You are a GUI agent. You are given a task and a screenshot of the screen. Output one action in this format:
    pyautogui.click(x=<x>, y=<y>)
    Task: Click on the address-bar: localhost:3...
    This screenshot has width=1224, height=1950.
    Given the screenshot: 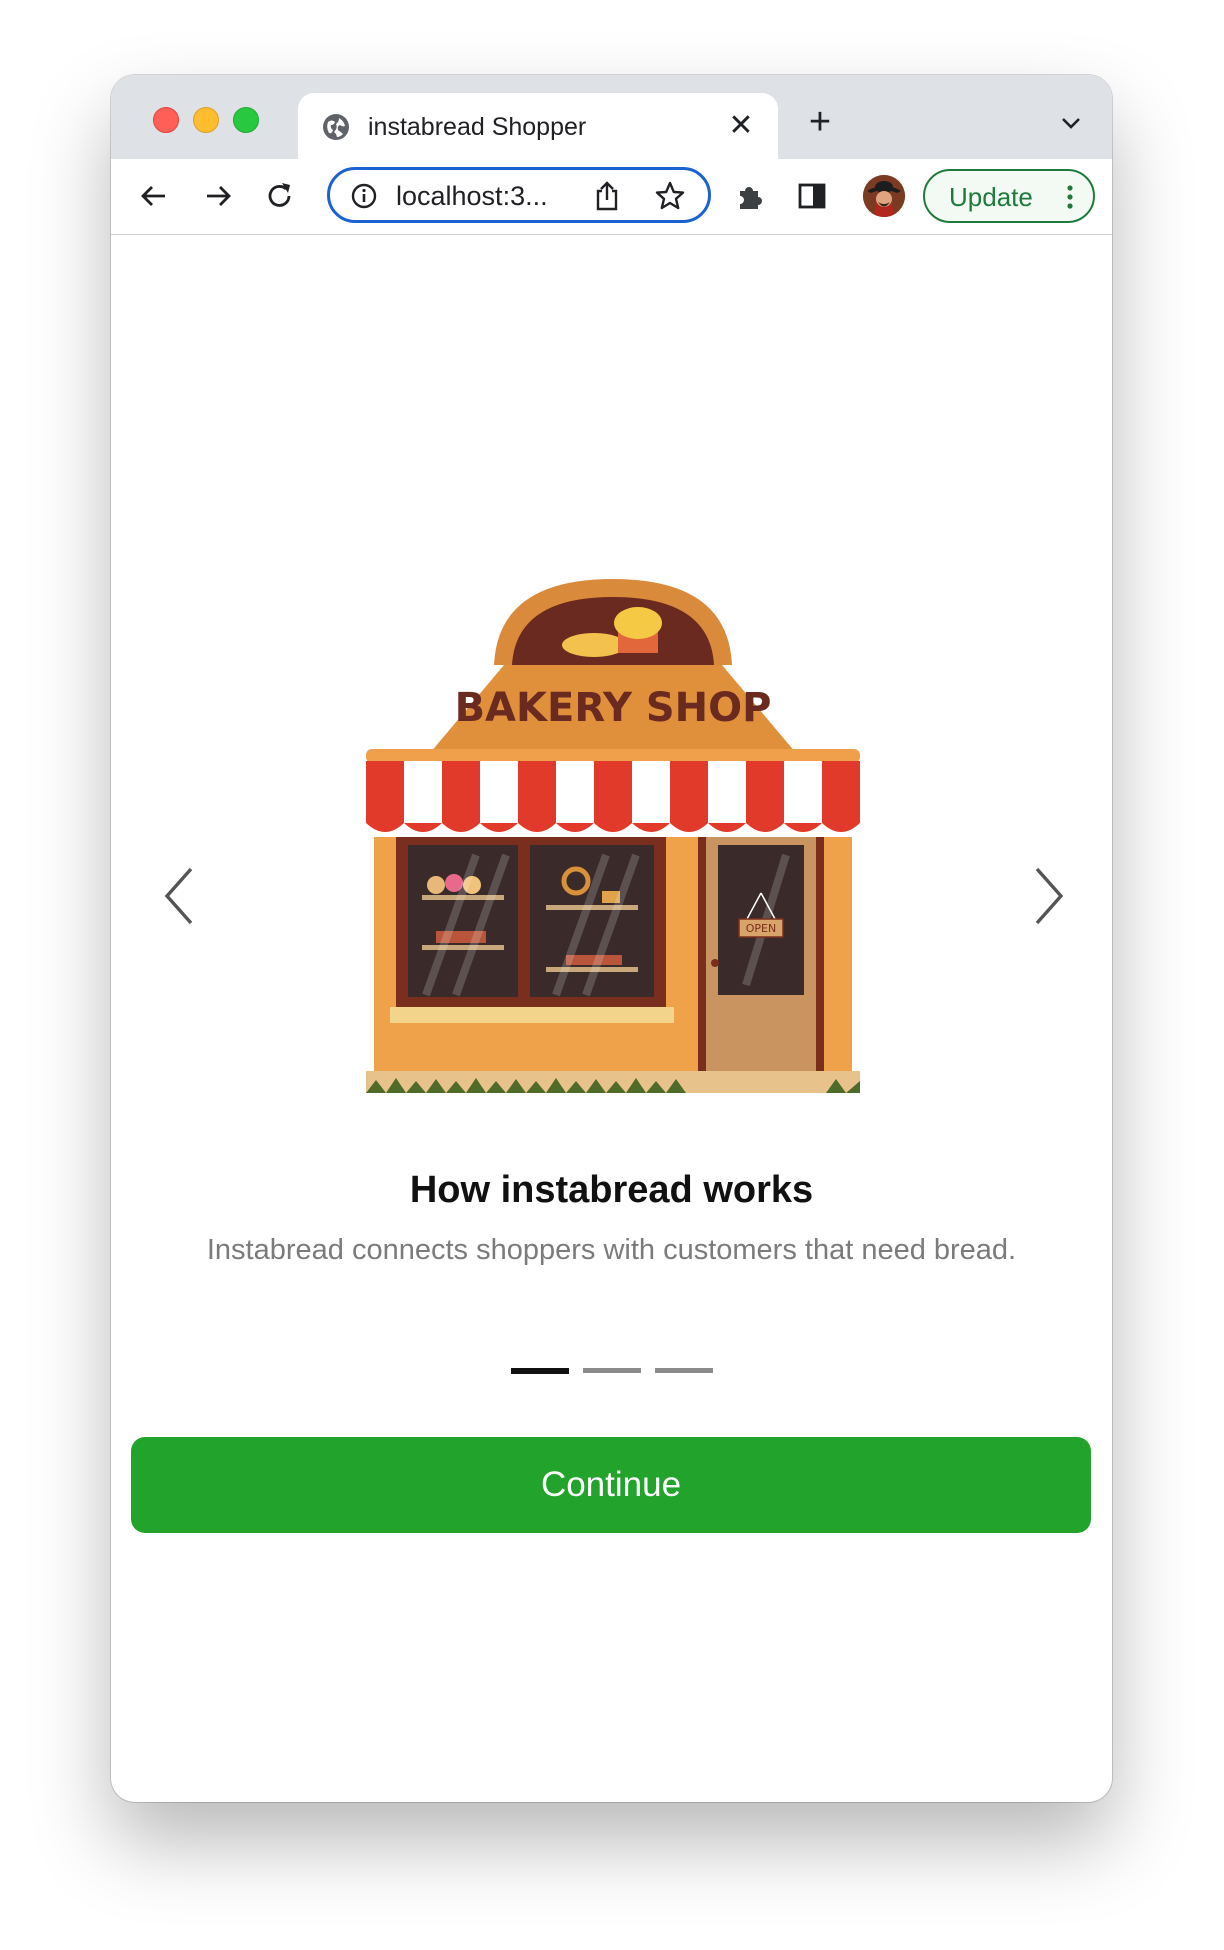 What is the action you would take?
    pyautogui.click(x=519, y=195)
    